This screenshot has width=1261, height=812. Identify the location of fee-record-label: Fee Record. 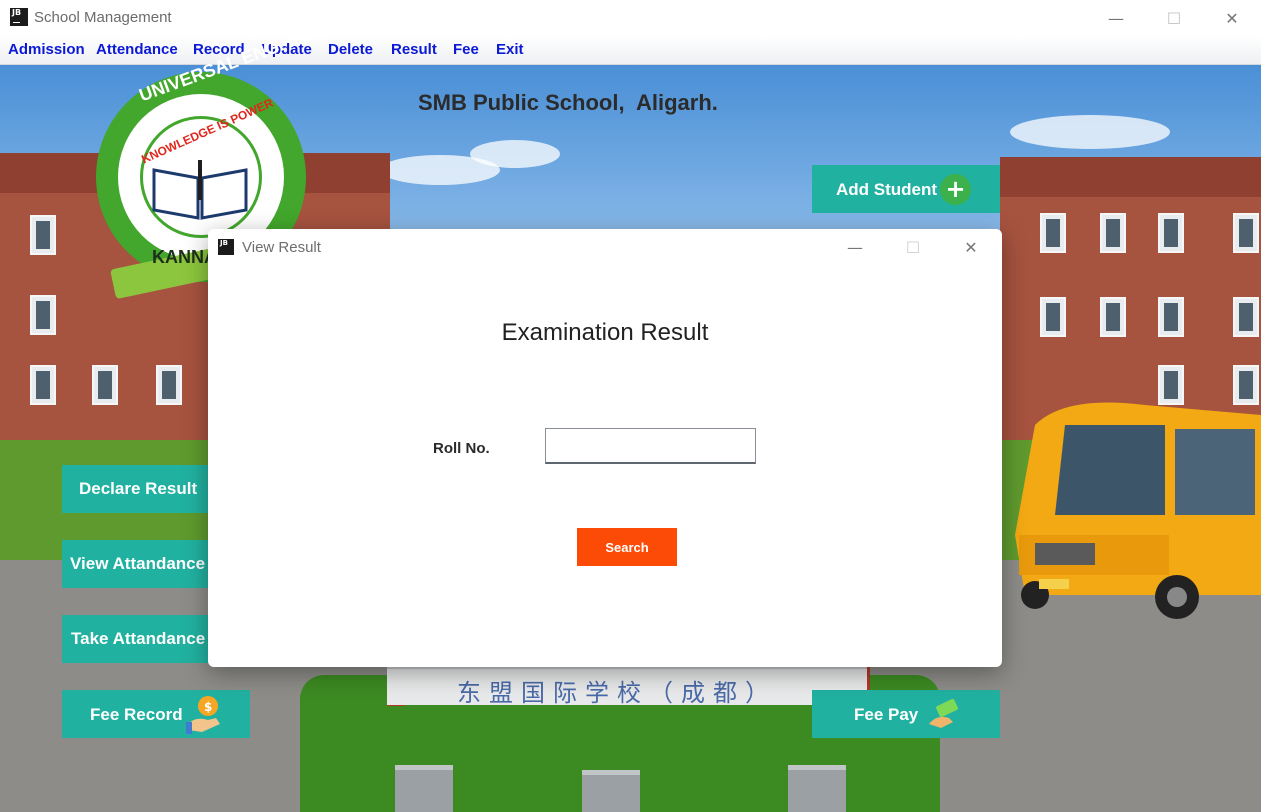
(136, 714).